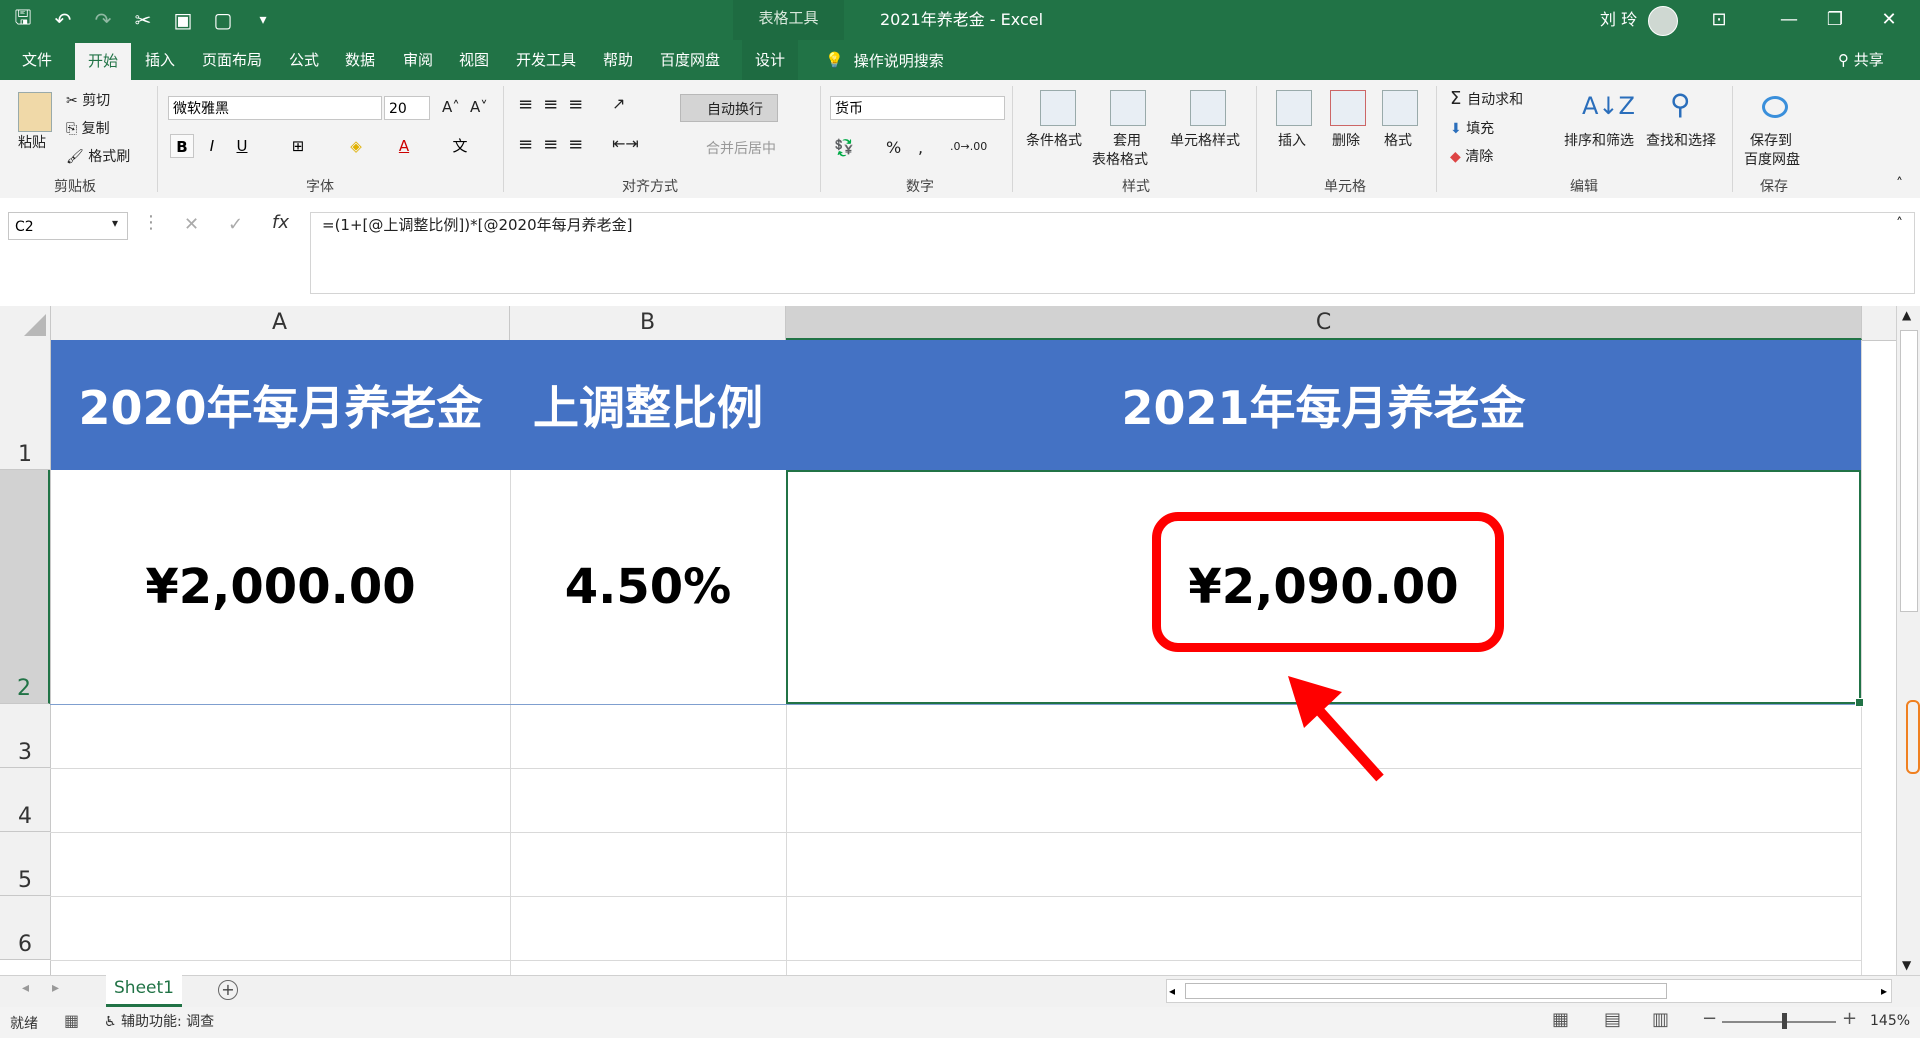 The image size is (1920, 1038). I want to click on ribbon-display-icon: ⊡, so click(1719, 20).